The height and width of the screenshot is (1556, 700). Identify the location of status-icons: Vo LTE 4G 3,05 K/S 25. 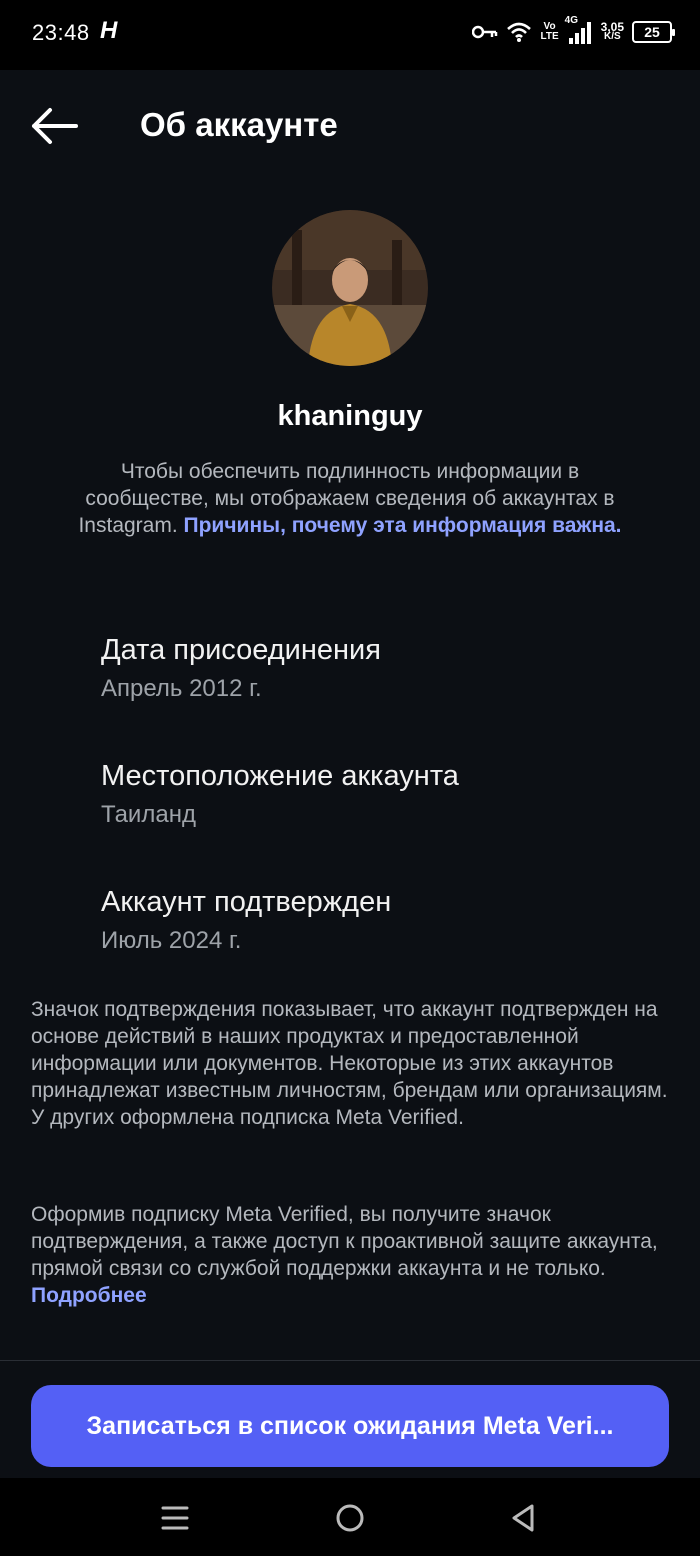
(573, 30).